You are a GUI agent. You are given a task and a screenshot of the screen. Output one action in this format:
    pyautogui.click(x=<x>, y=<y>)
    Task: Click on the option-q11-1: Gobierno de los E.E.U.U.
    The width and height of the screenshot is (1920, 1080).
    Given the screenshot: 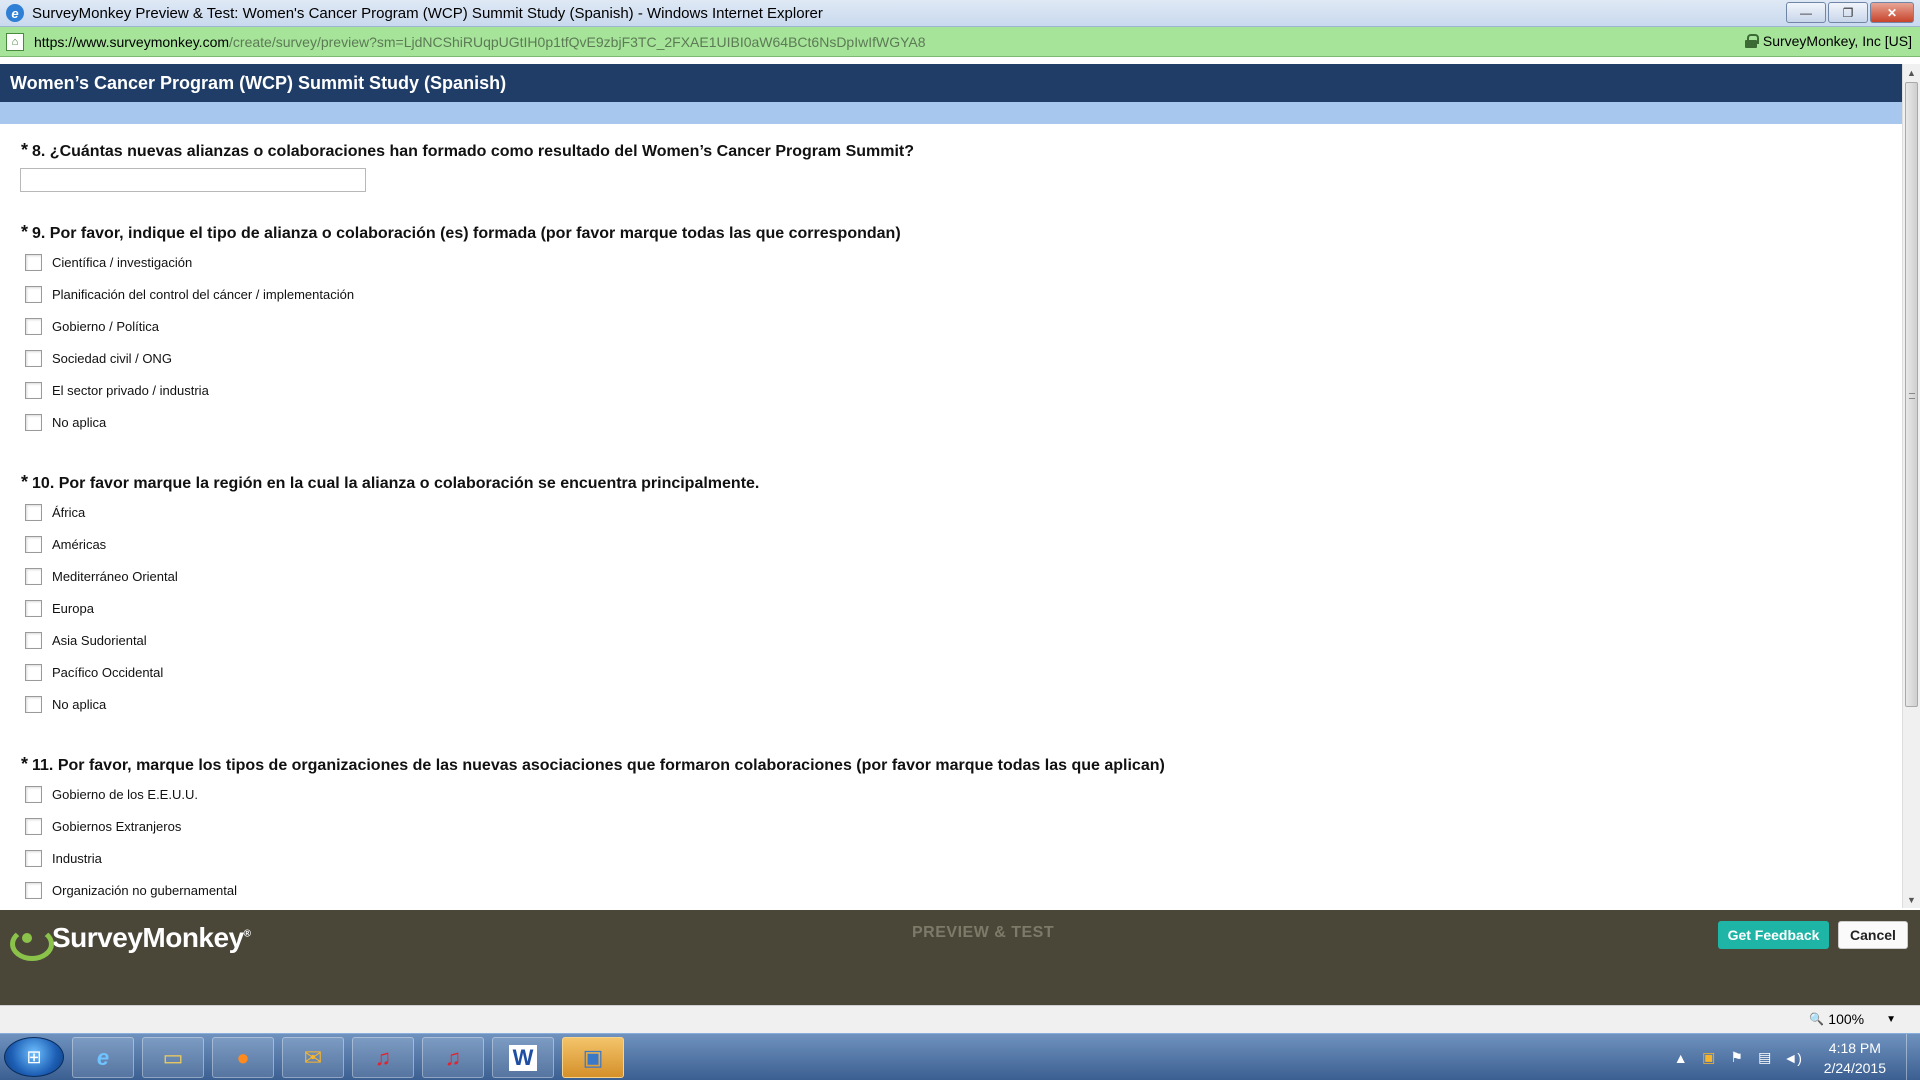 What is the action you would take?
    pyautogui.click(x=111, y=794)
    